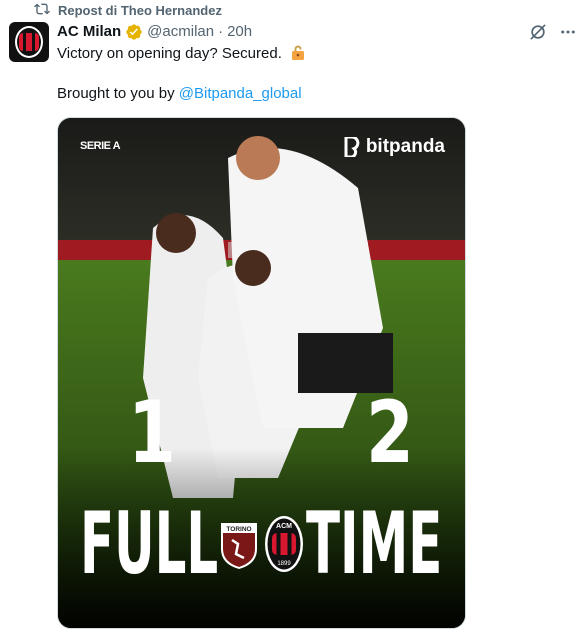 This screenshot has width=584, height=631. What do you see at coordinates (134, 32) in the screenshot?
I see `verified-badge-icon` at bounding box center [134, 32].